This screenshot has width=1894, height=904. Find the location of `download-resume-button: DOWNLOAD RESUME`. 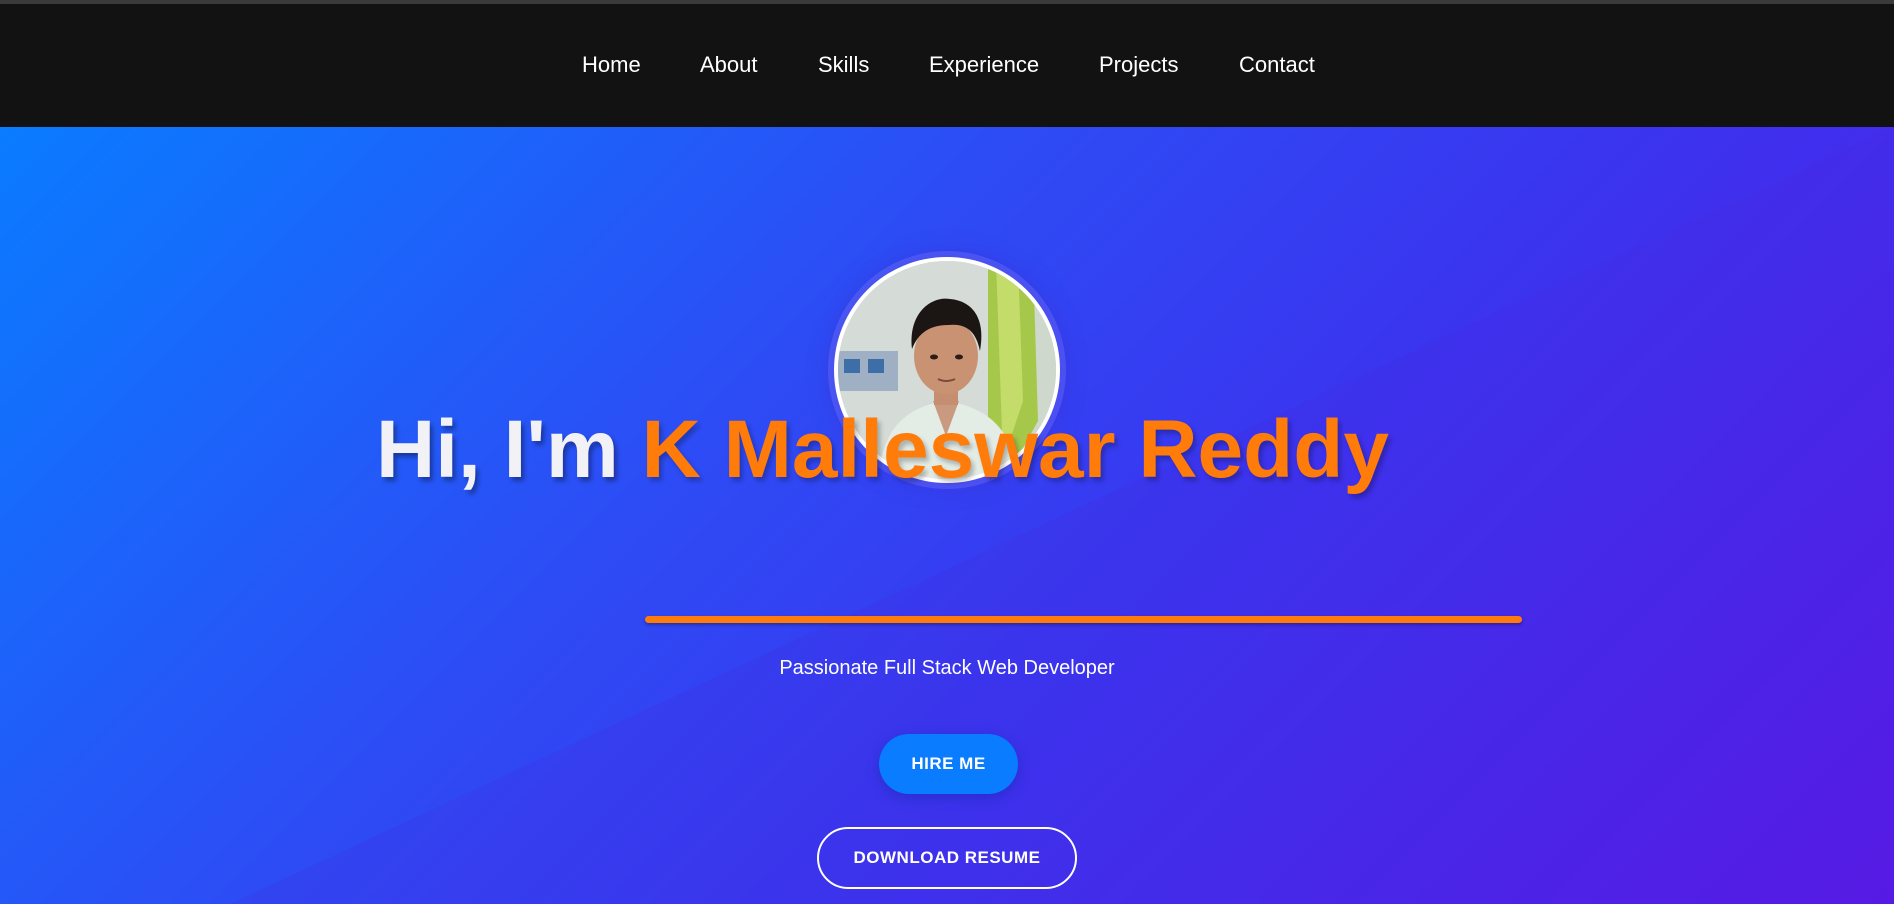

download-resume-button: DOWNLOAD RESUME is located at coordinates (947, 858).